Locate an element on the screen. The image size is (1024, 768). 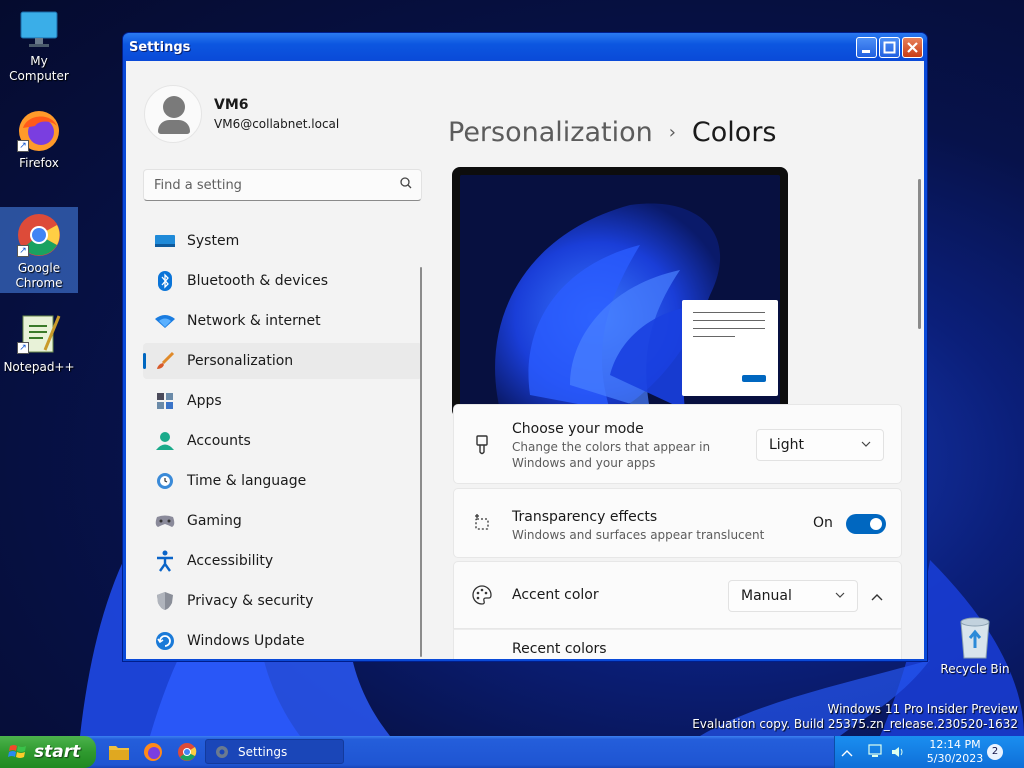
mode-dropdown: Light is located at coordinates (820, 445).